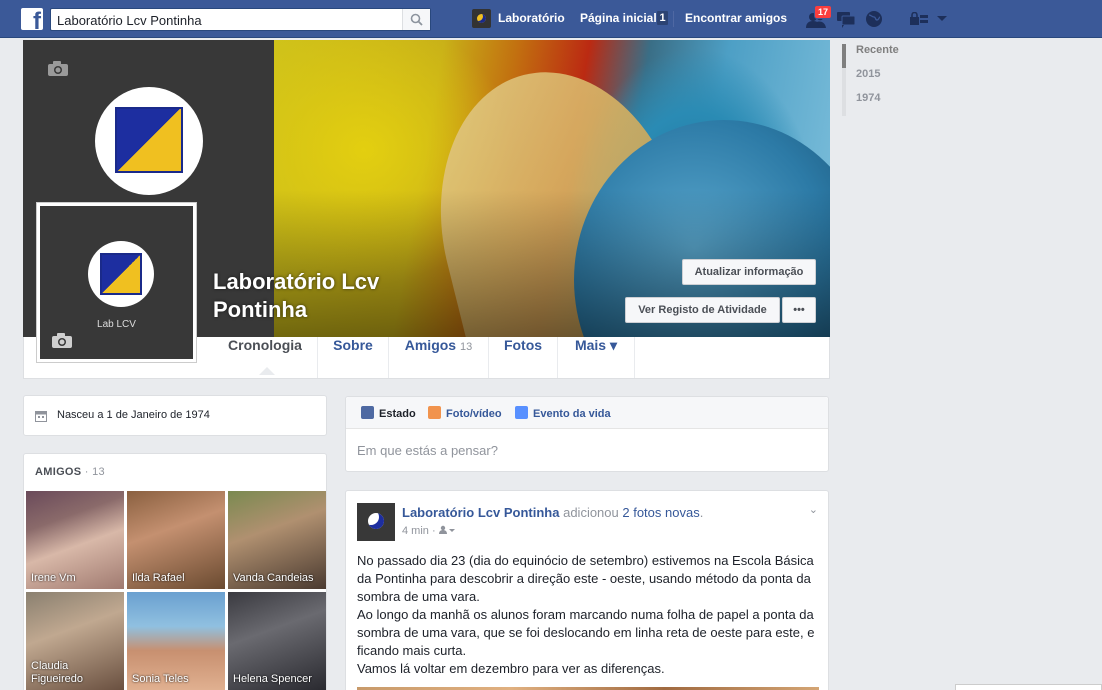  I want to click on more-options-button: •••, so click(799, 310).